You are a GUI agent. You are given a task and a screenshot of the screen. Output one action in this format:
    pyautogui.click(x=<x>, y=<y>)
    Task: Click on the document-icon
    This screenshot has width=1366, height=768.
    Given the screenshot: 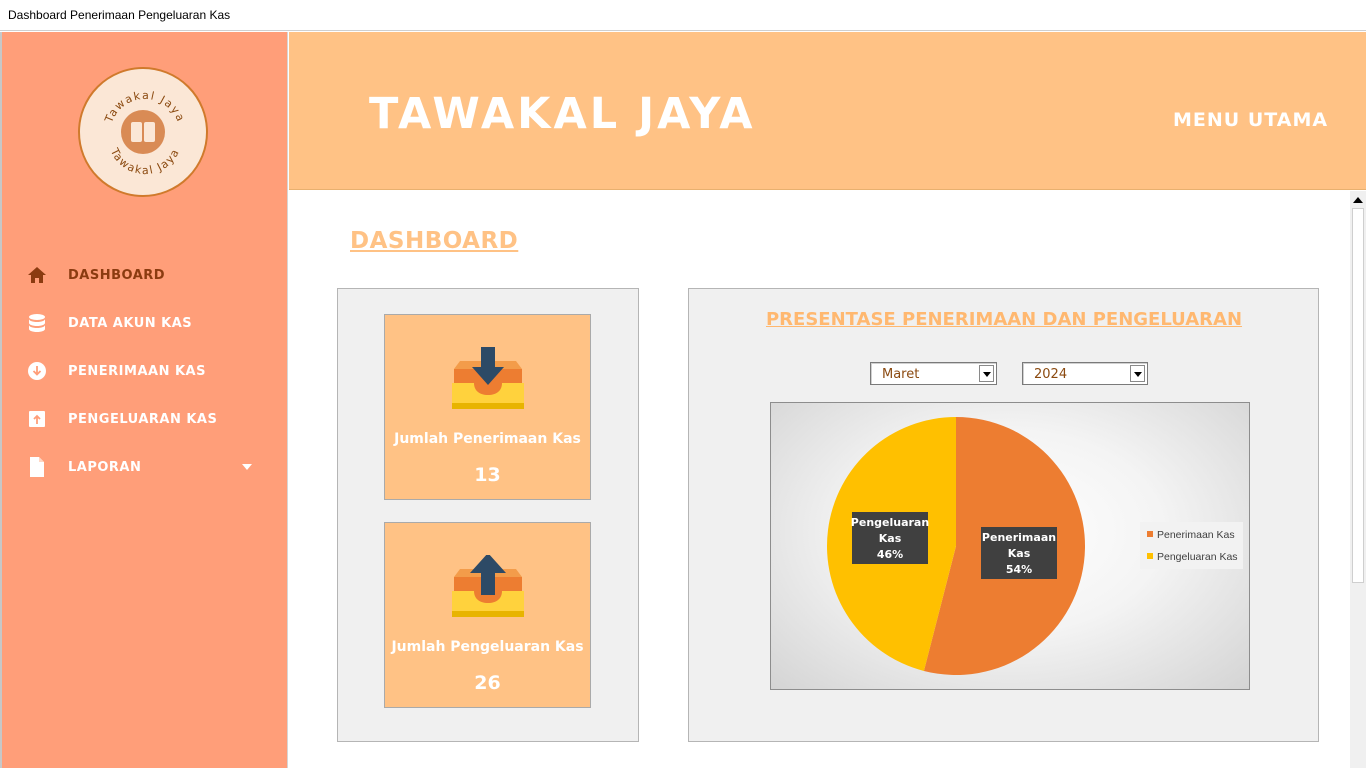 What is the action you would take?
    pyautogui.click(x=37, y=467)
    